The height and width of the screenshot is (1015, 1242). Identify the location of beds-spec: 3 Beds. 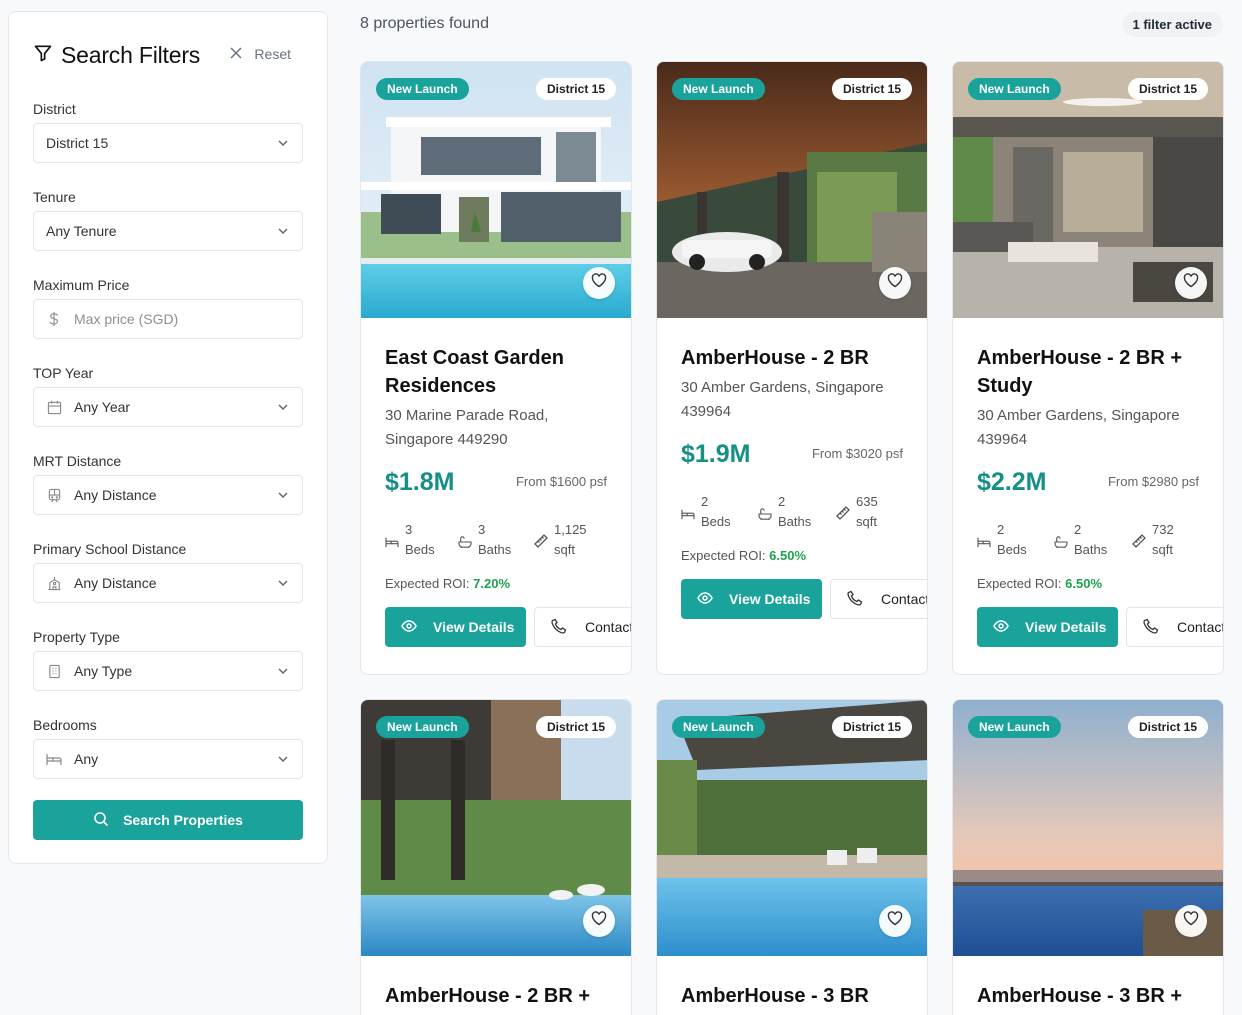
(421, 542).